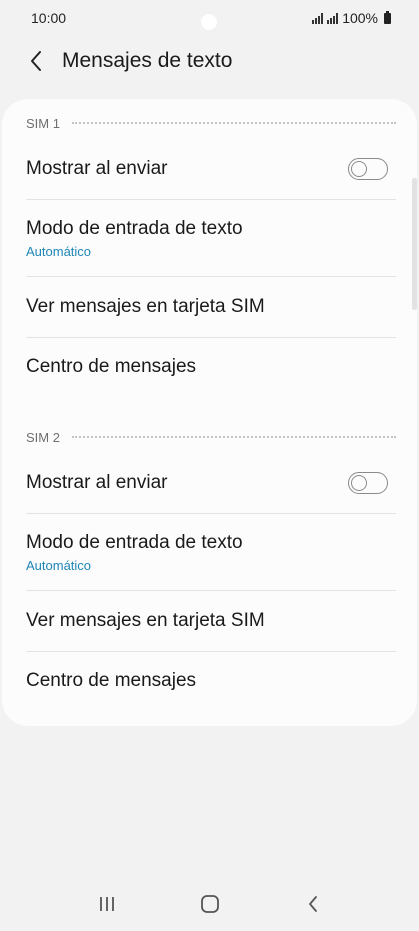  What do you see at coordinates (209, 22) in the screenshot?
I see `camera-cutout` at bounding box center [209, 22].